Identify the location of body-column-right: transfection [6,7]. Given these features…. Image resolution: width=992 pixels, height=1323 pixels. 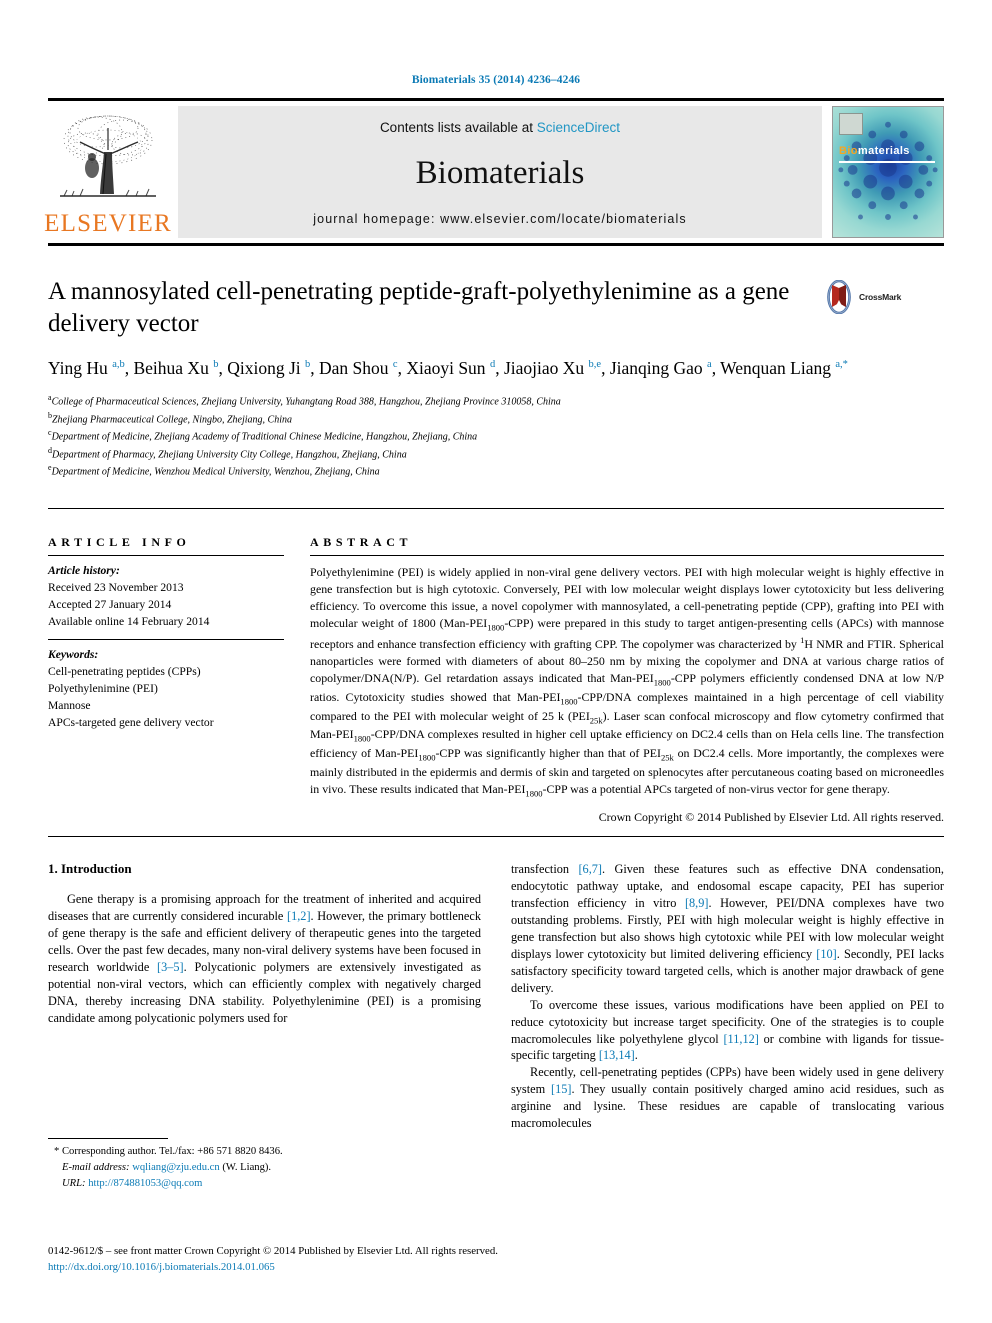
(727, 997).